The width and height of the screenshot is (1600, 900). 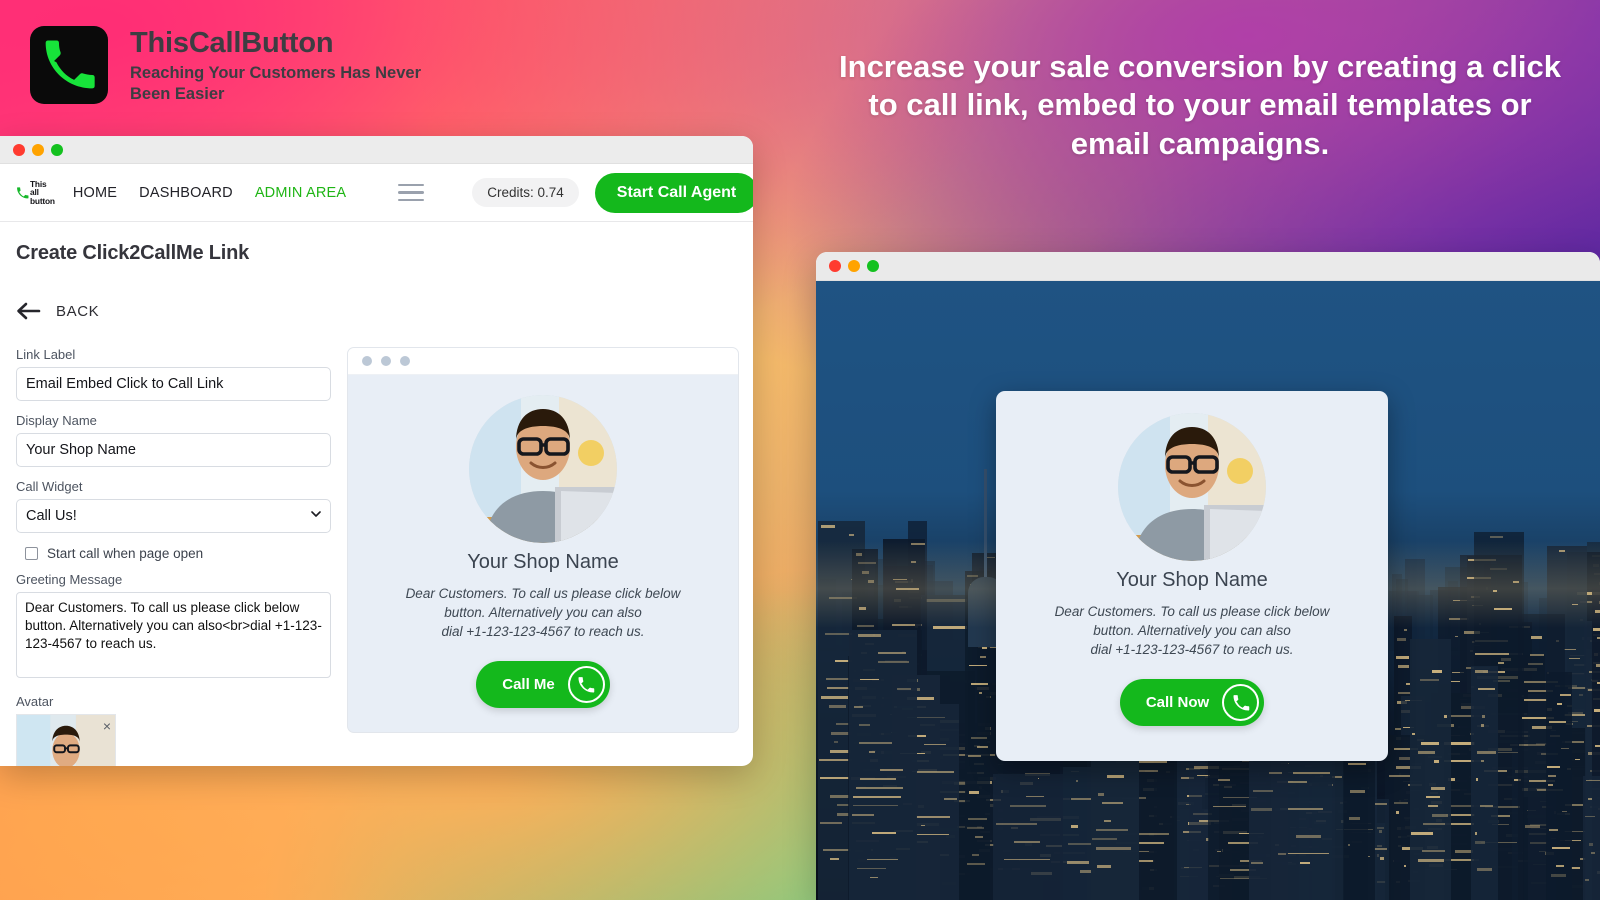 What do you see at coordinates (173, 450) in the screenshot?
I see `display-name-input` at bounding box center [173, 450].